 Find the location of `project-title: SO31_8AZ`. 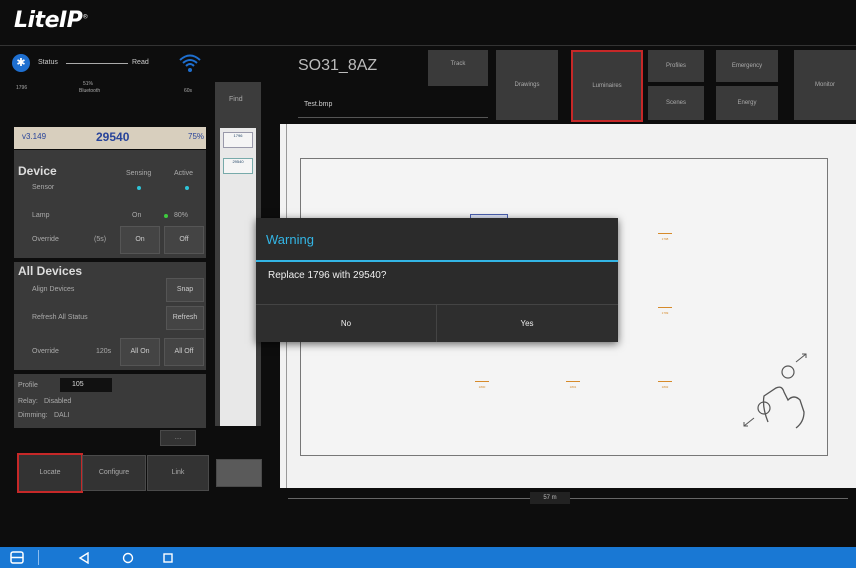

project-title: SO31_8AZ is located at coordinates (338, 65).